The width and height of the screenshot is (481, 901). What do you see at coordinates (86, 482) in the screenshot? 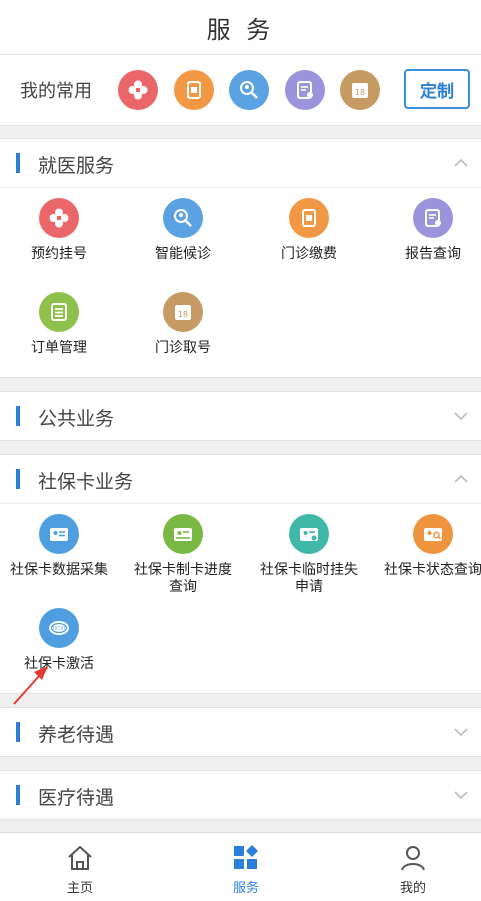
I see `section-title: 社保卡业务` at bounding box center [86, 482].